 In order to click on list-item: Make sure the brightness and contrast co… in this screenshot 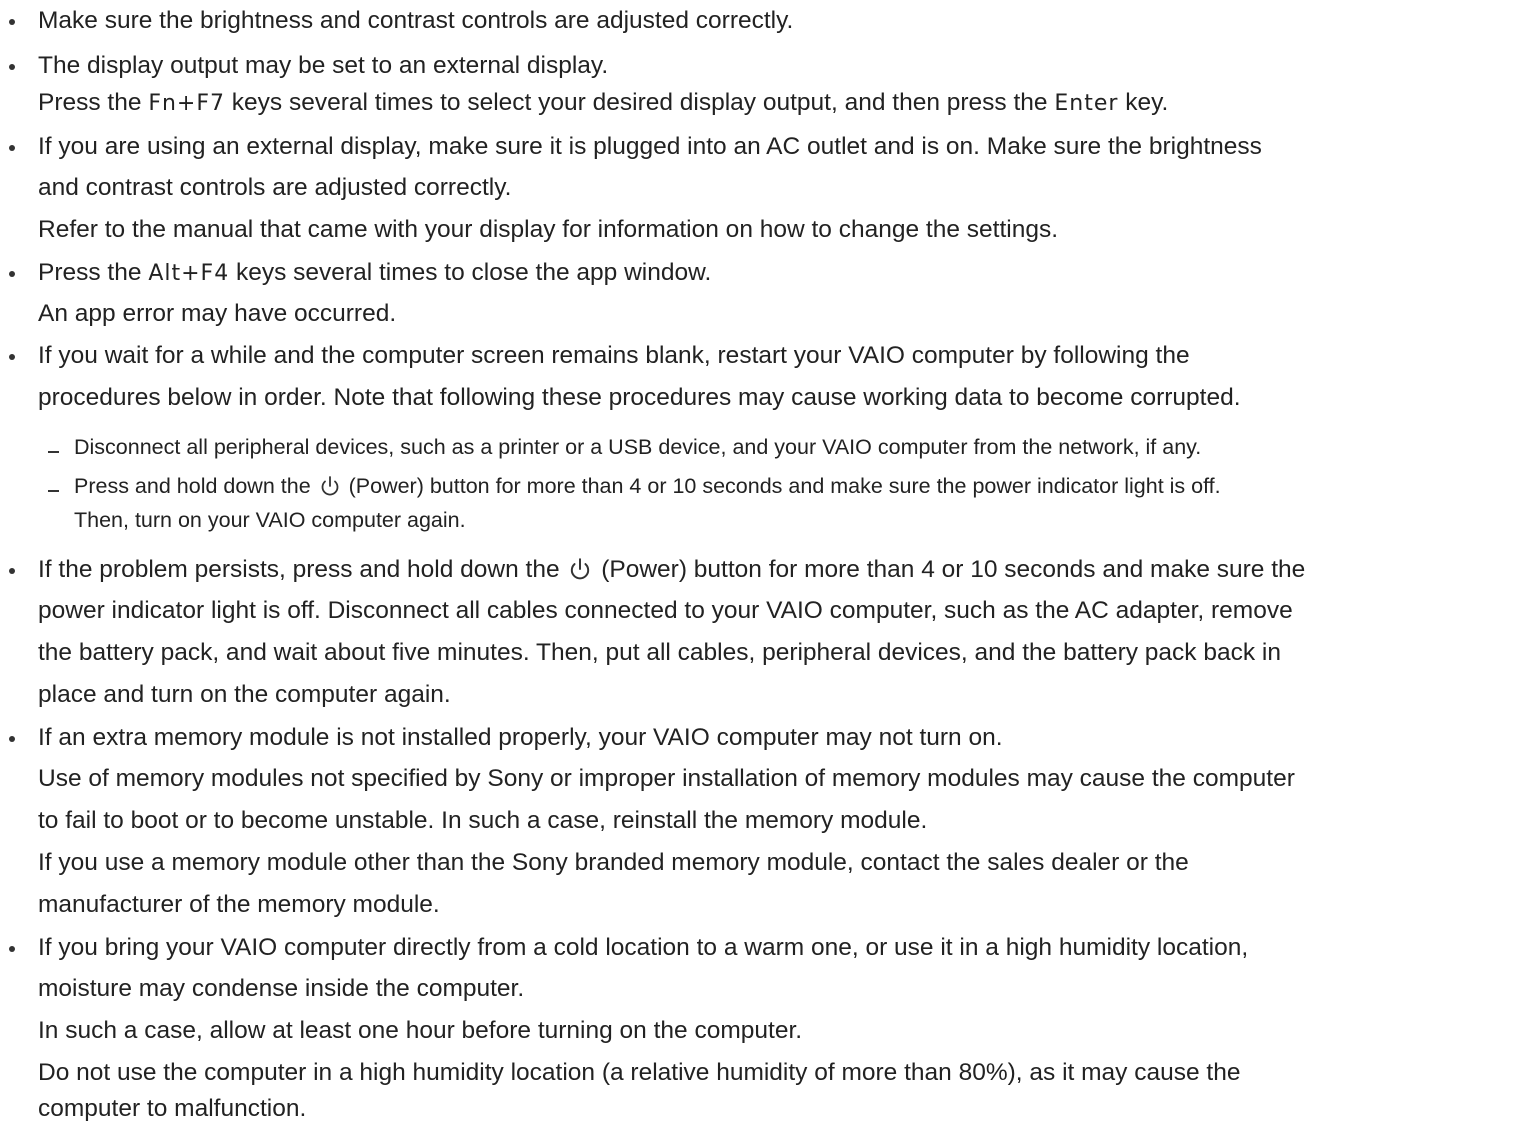, I will do `click(400, 21)`.